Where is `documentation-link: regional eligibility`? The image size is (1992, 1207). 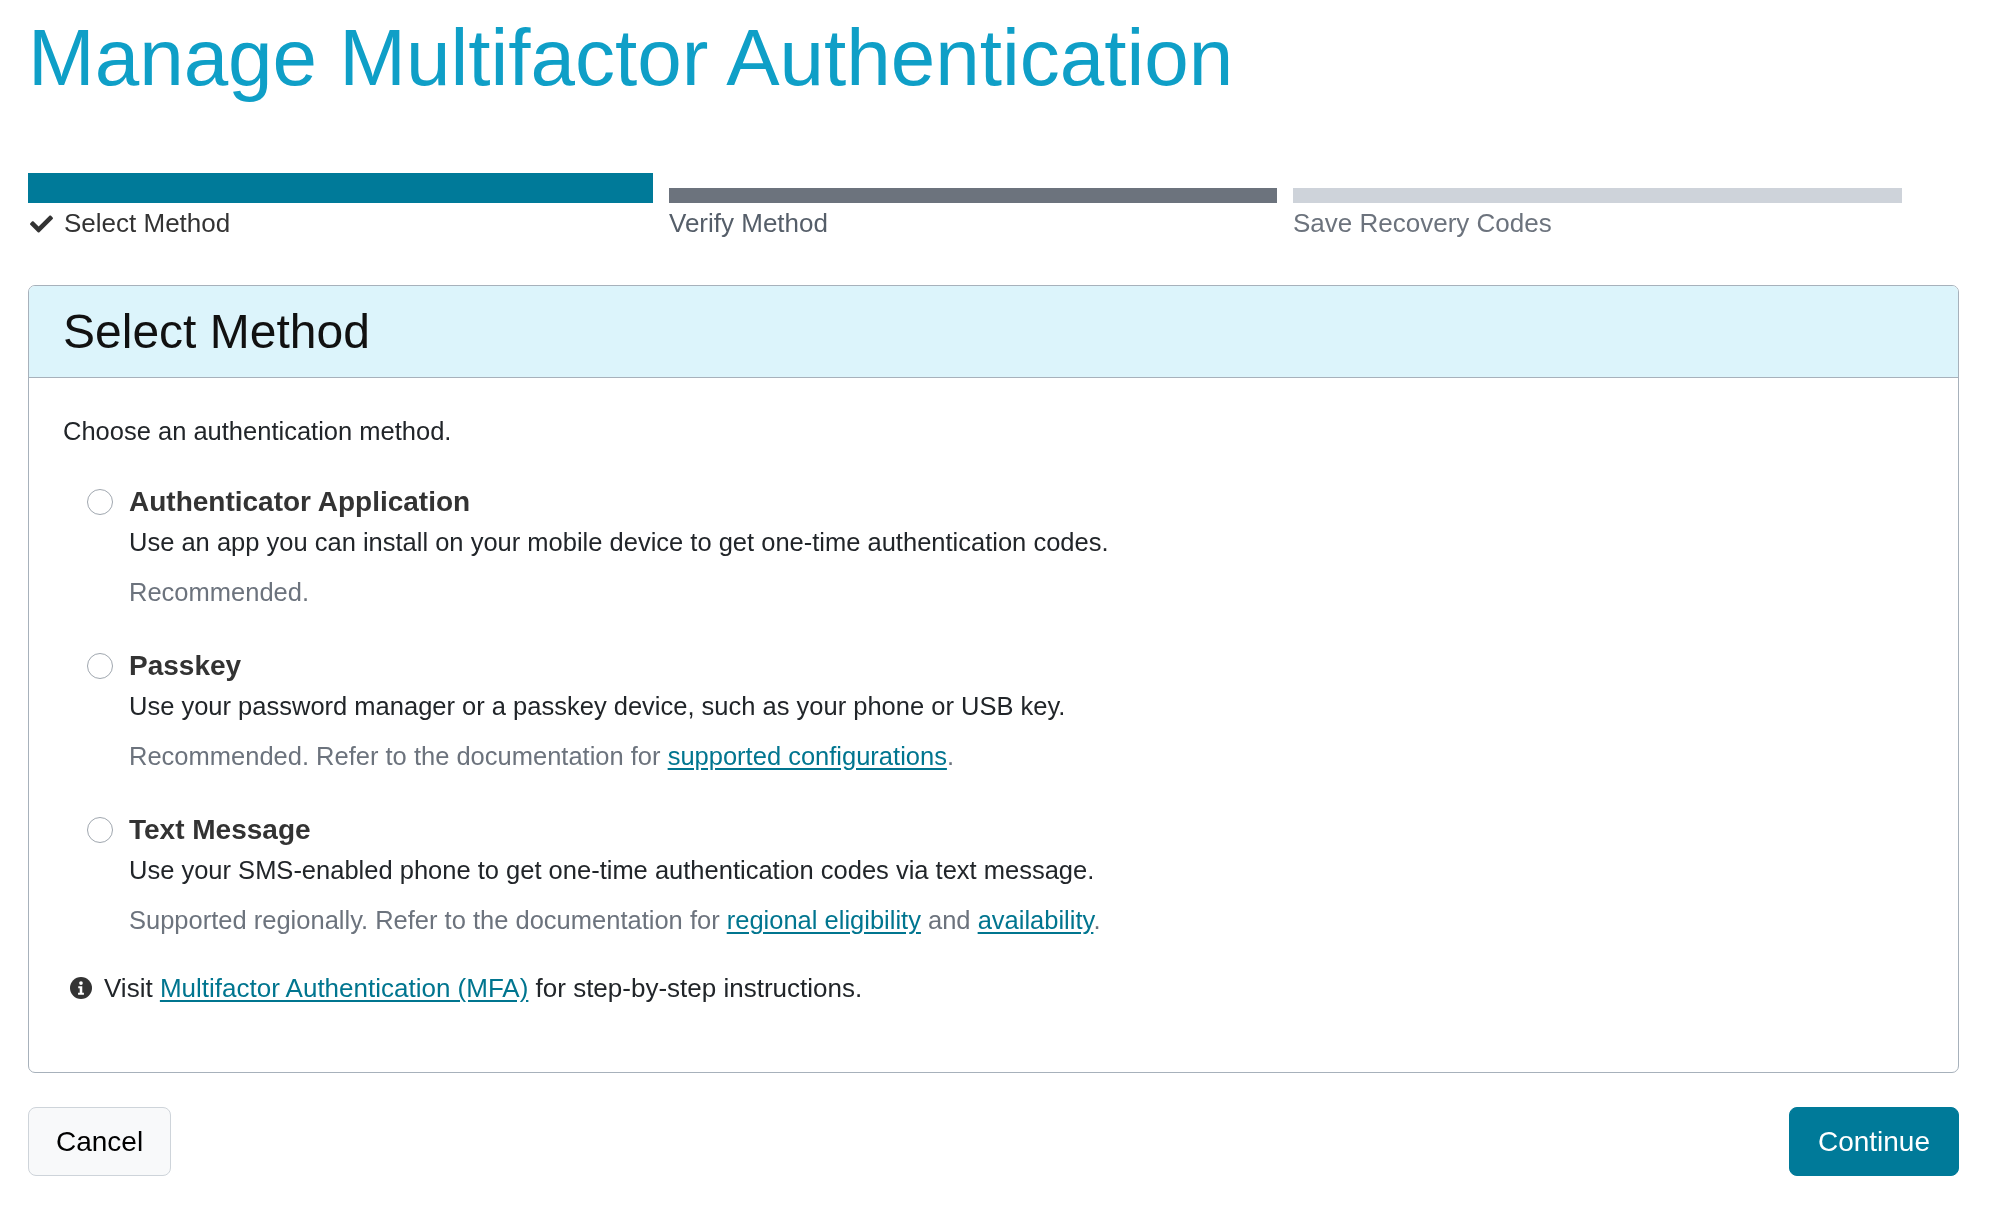 documentation-link: regional eligibility is located at coordinates (823, 920).